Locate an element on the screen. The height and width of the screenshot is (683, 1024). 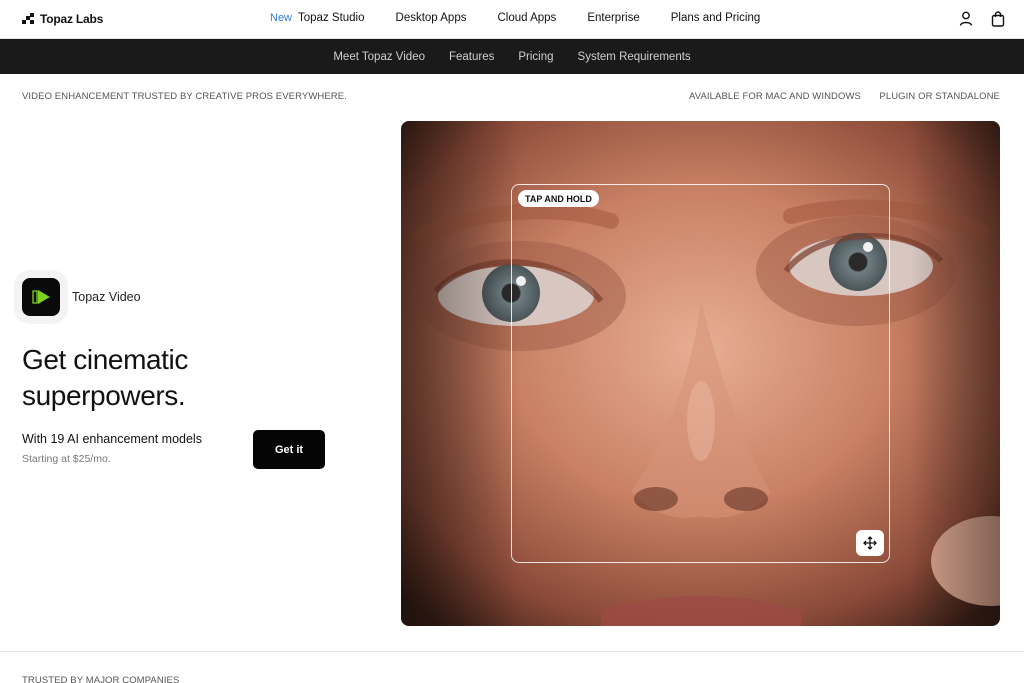
nav-plans-pricing: Plans and Pricing is located at coordinates (716, 18).